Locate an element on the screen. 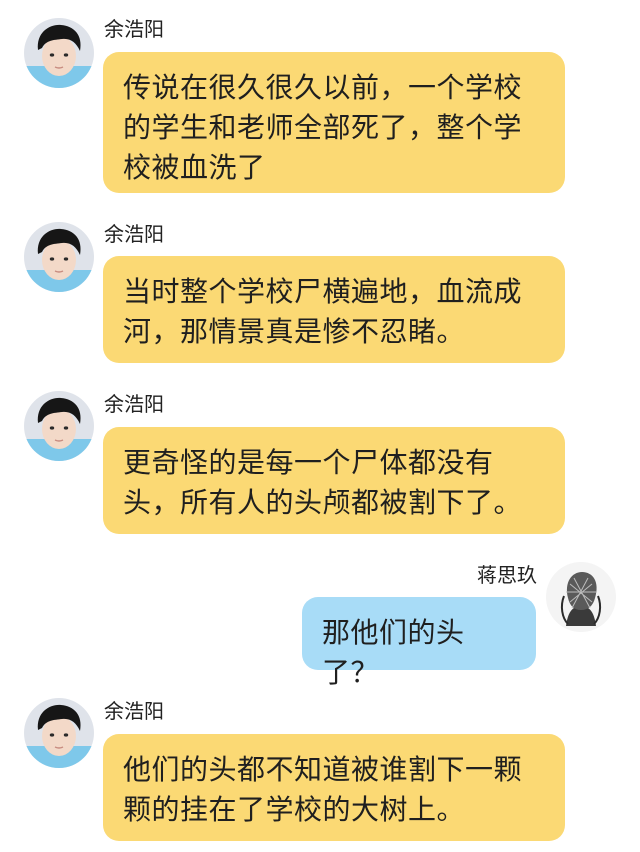 This screenshot has height=852, width=640. message-bubble: 更奇怪的是每一个尸体都没有头，所有人的头颅都被割下了。 is located at coordinates (334, 480).